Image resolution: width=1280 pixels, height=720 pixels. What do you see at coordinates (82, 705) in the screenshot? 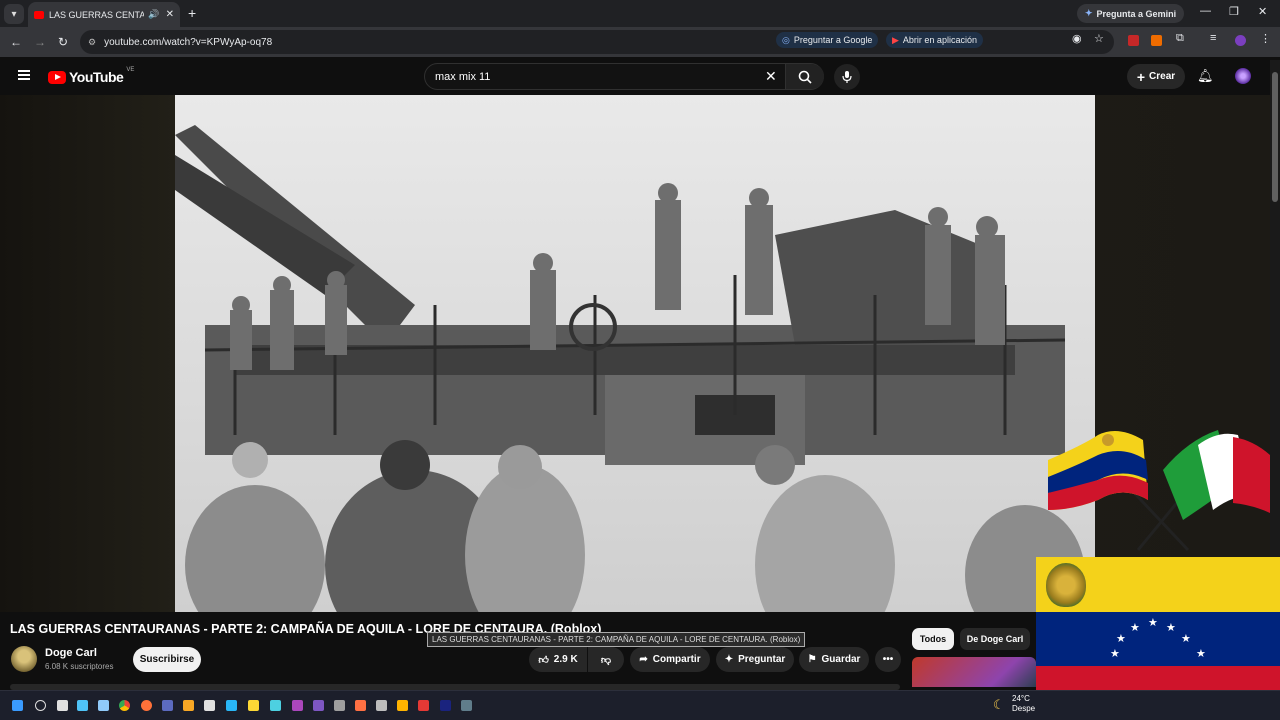
I see `copilot-icon` at bounding box center [82, 705].